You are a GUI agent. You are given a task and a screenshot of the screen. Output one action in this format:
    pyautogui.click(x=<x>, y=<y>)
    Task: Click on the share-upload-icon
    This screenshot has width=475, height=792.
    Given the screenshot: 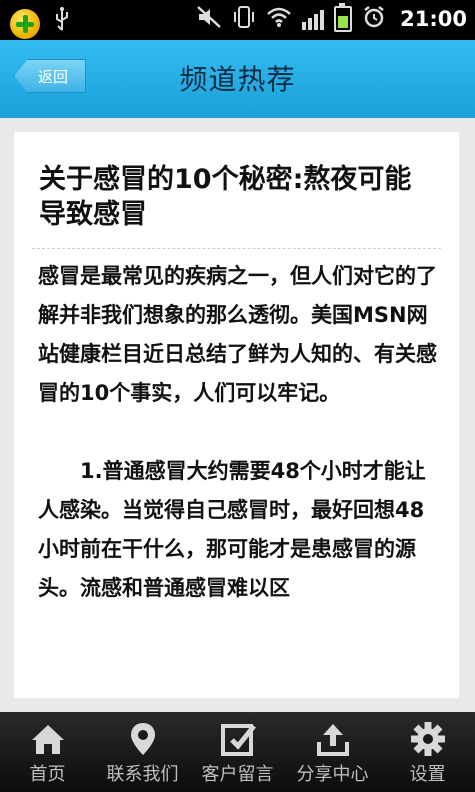 What is the action you would take?
    pyautogui.click(x=333, y=739)
    